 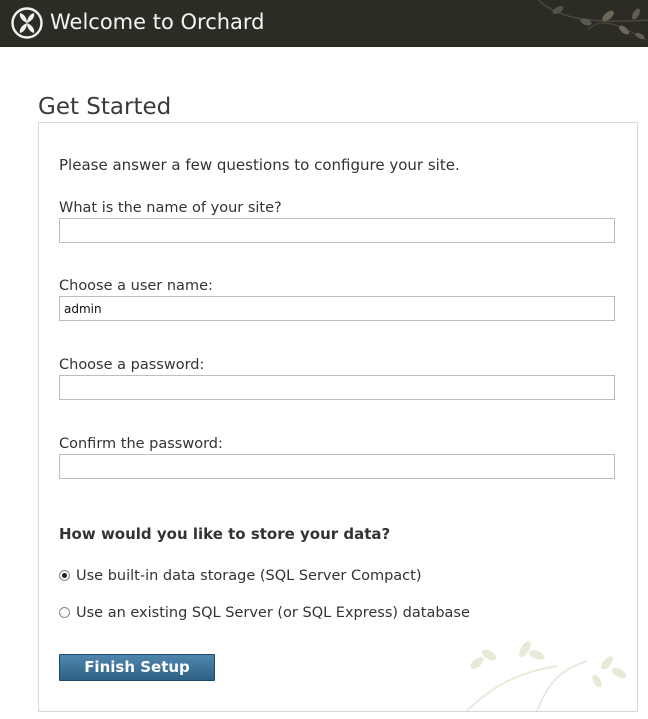 What do you see at coordinates (337, 308) in the screenshot?
I see `user-name-input` at bounding box center [337, 308].